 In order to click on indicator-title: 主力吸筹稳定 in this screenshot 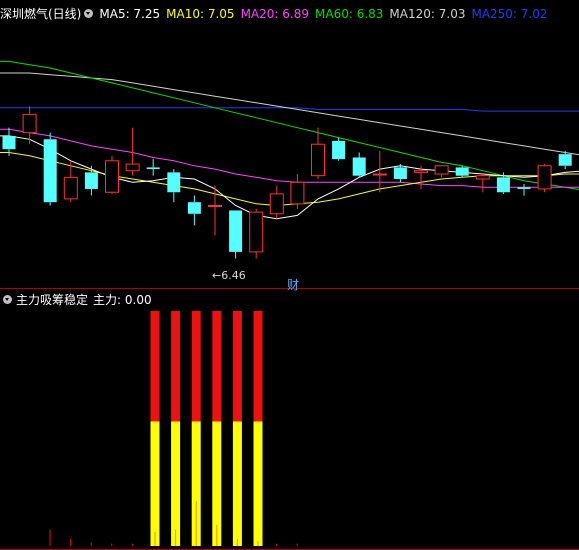, I will do `click(52, 300)`.